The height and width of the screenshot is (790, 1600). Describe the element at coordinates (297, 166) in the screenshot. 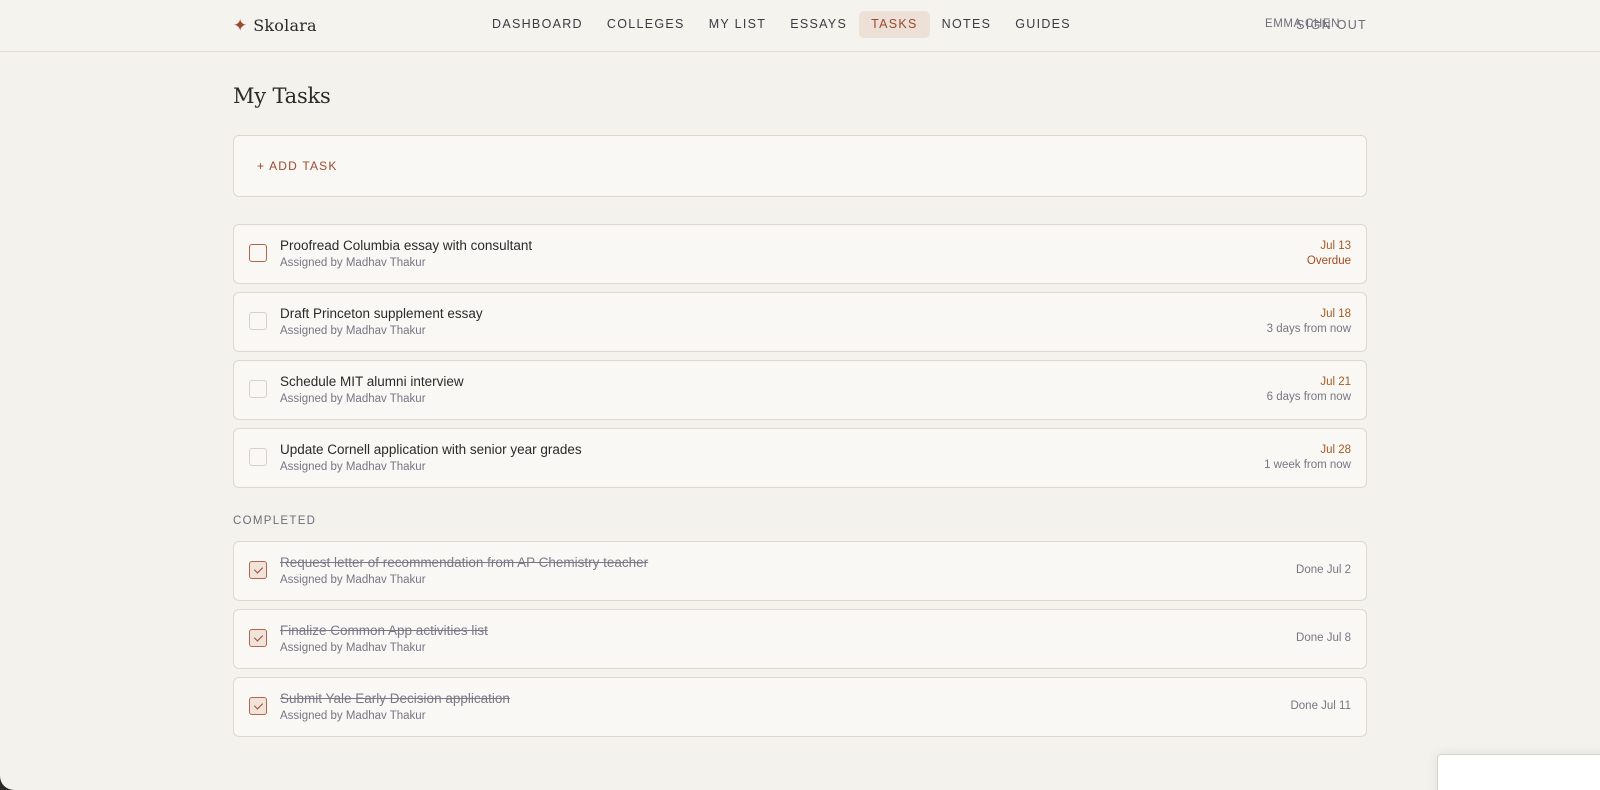

I see `add-task-button: + ADD TASK` at that location.